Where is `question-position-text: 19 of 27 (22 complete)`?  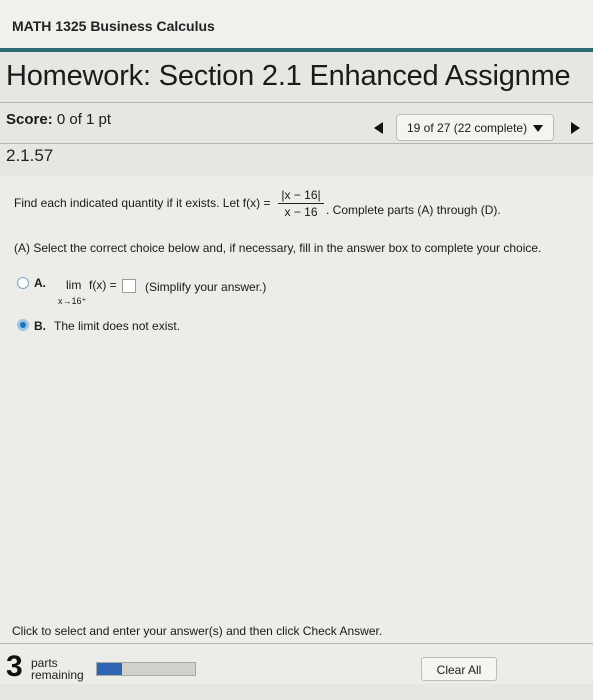 question-position-text: 19 of 27 (22 complete) is located at coordinates (467, 128).